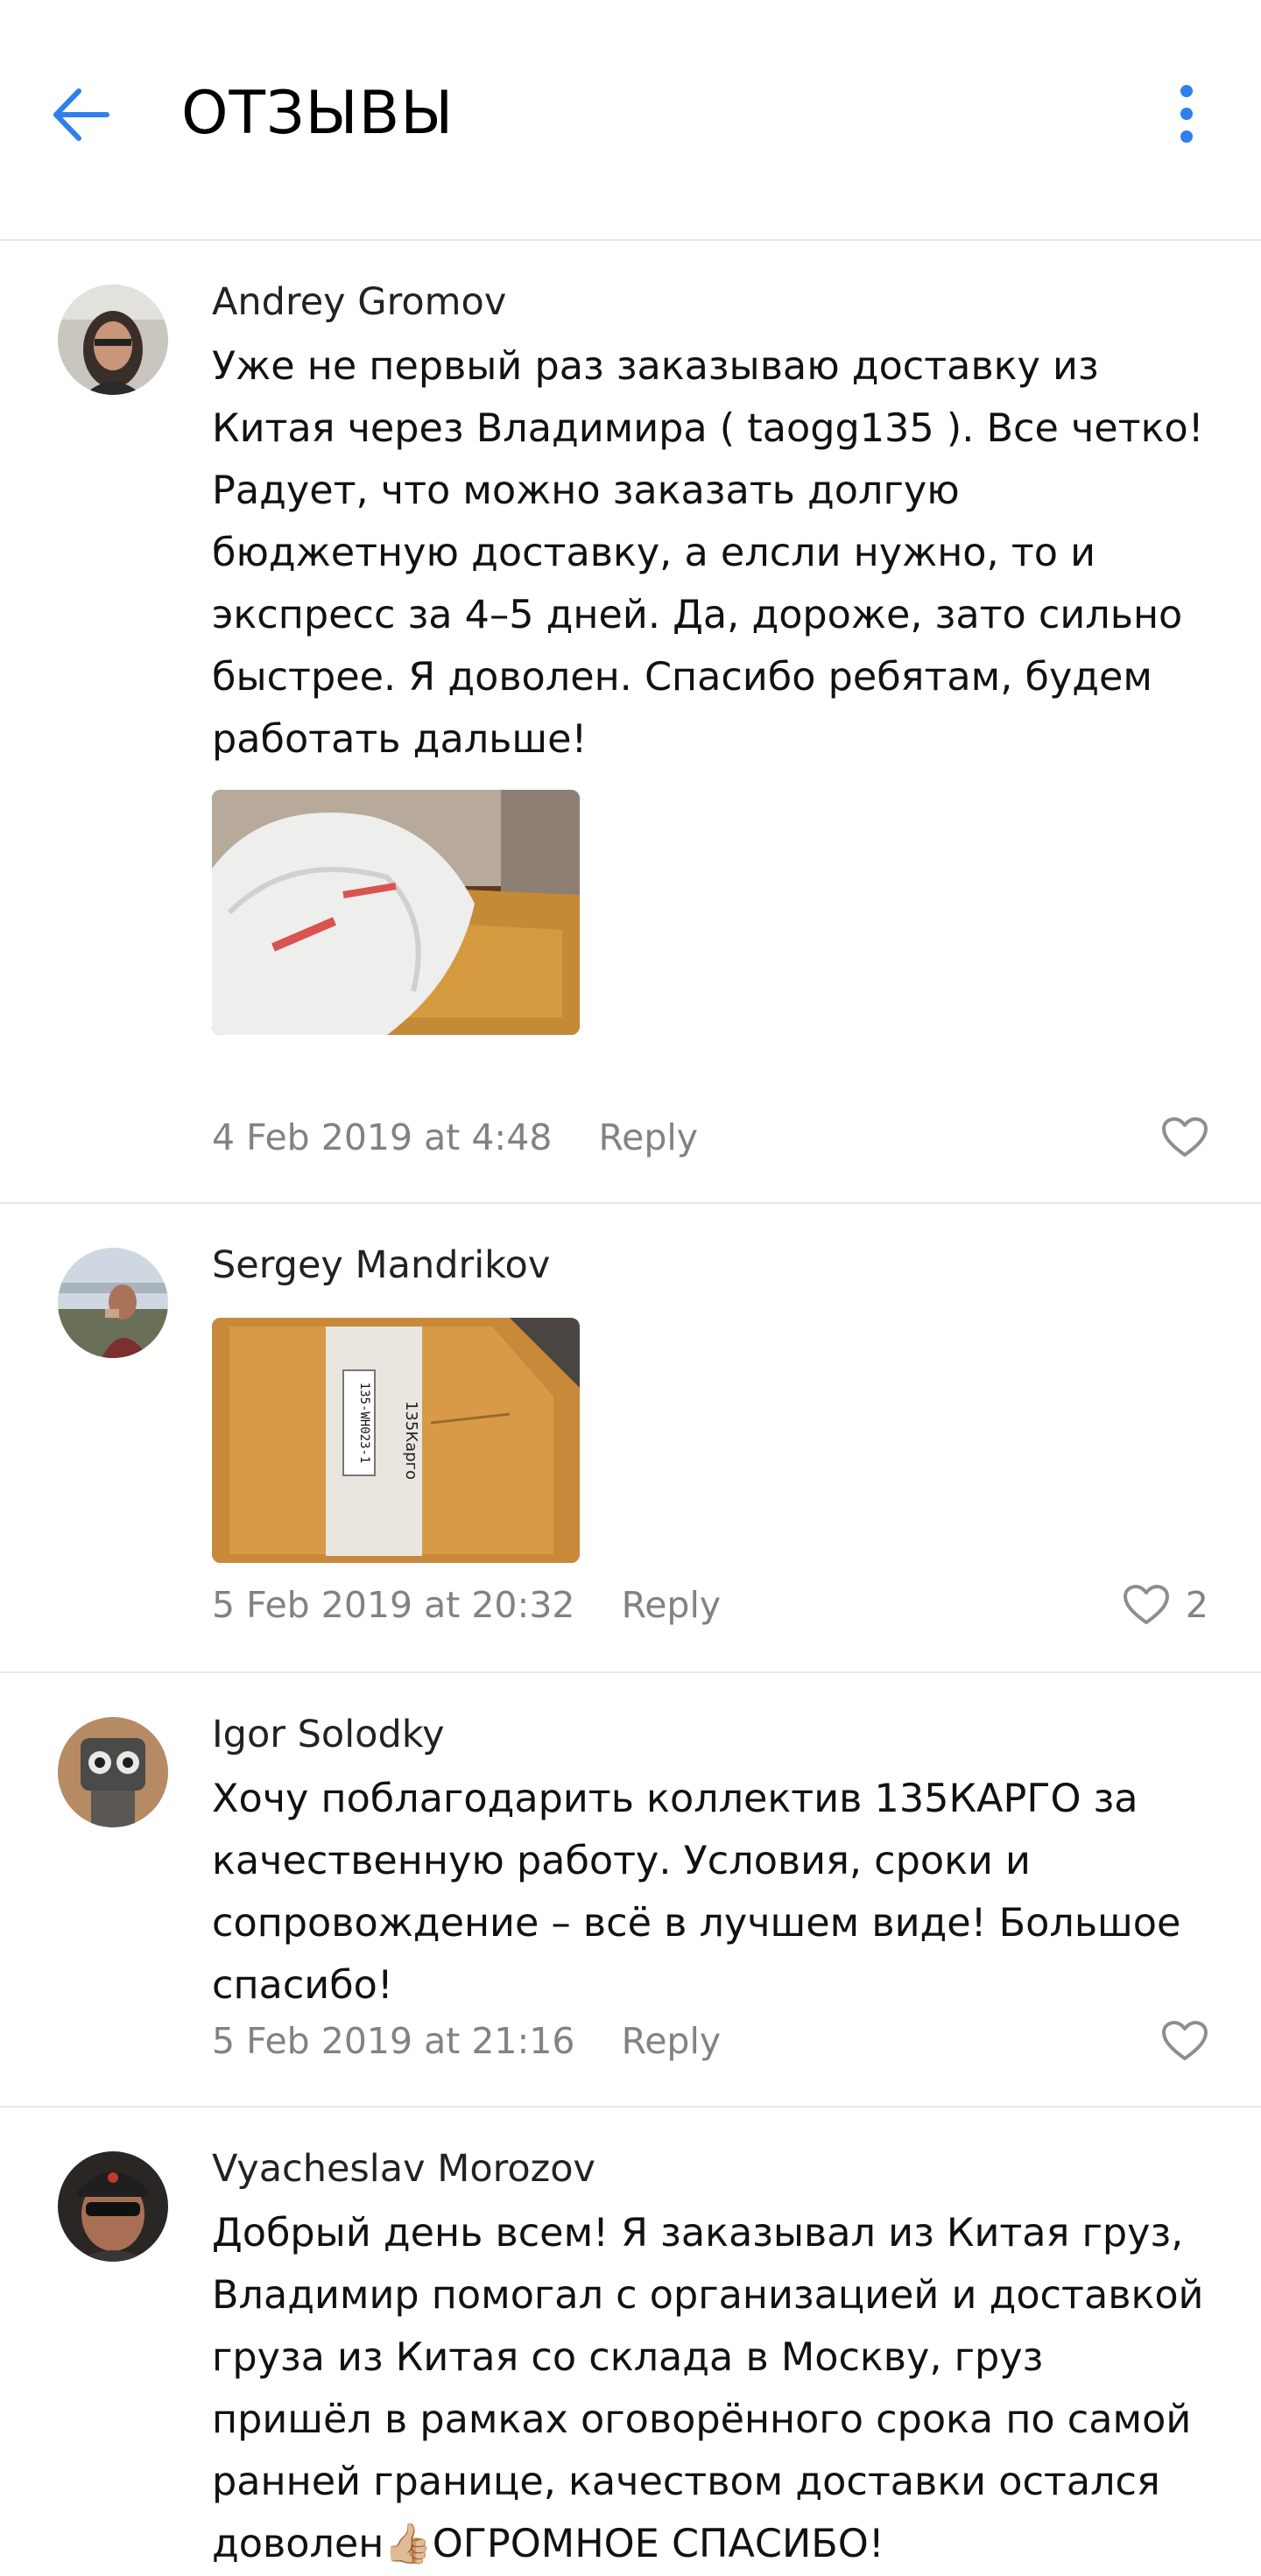 The image size is (1261, 2576). Describe the element at coordinates (1196, 1605) in the screenshot. I see `like-count: 2` at that location.